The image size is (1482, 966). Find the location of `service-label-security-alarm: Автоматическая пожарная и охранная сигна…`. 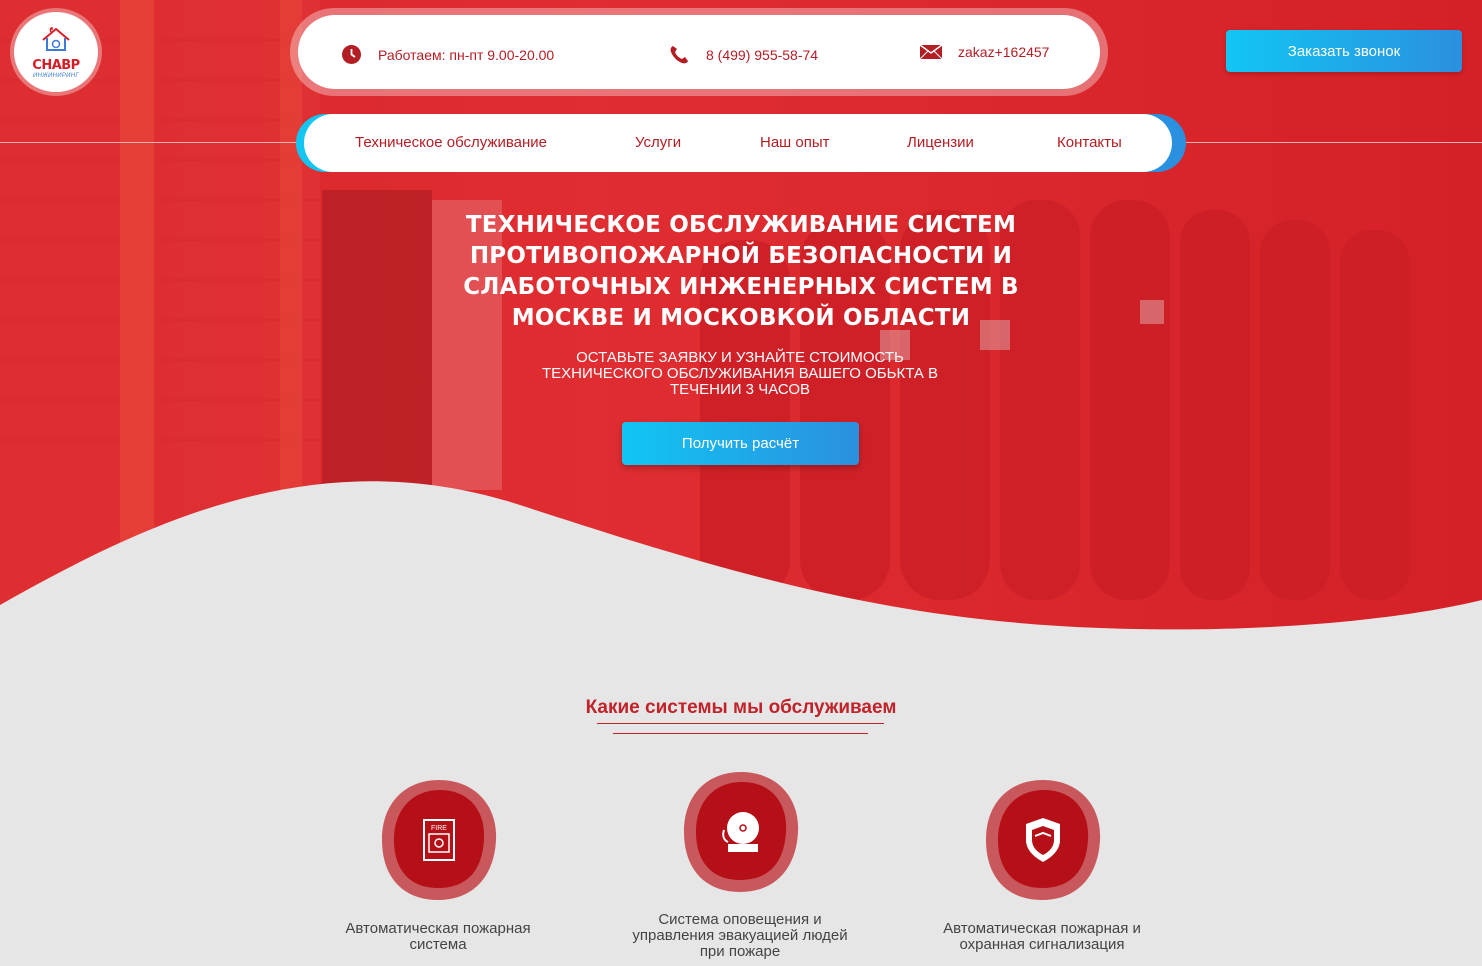

service-label-security-alarm: Автоматическая пожарная и охранная сигна… is located at coordinates (1042, 936).